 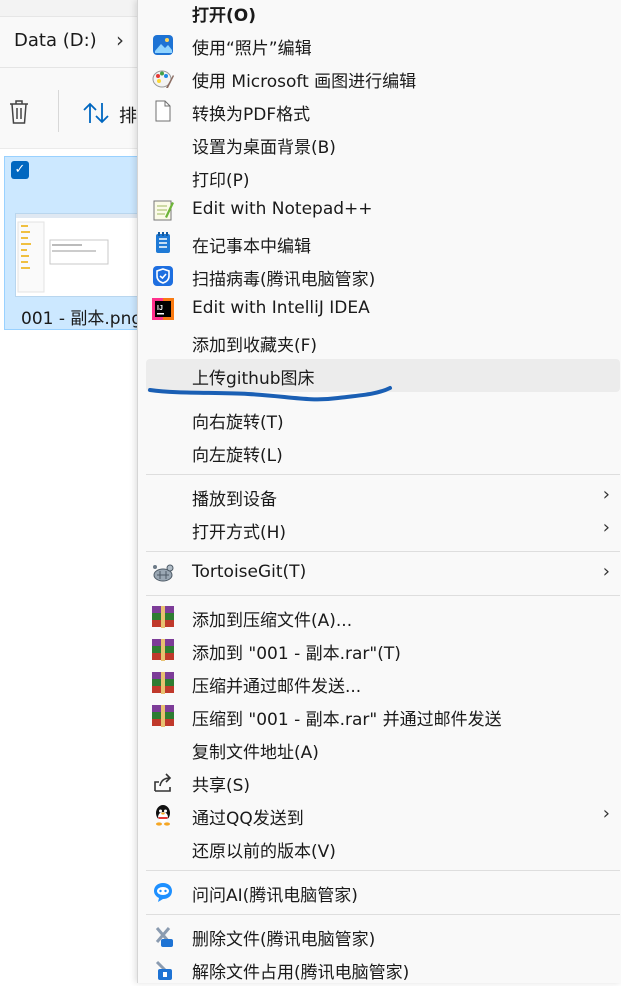 What do you see at coordinates (383, 815) in the screenshot?
I see `menu-item-send-via-qq: 通过QQ发送到 ›` at bounding box center [383, 815].